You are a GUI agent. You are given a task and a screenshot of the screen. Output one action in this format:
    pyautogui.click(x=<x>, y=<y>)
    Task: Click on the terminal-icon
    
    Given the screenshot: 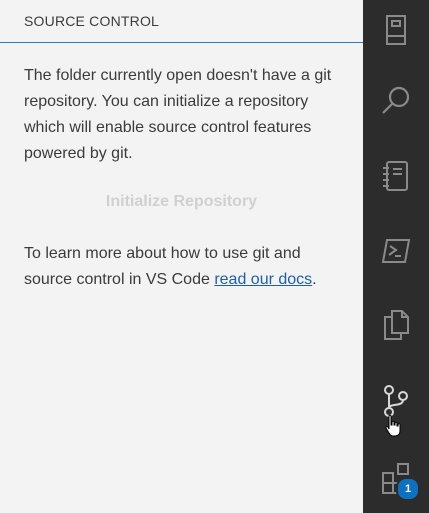 What is the action you would take?
    pyautogui.click(x=396, y=251)
    